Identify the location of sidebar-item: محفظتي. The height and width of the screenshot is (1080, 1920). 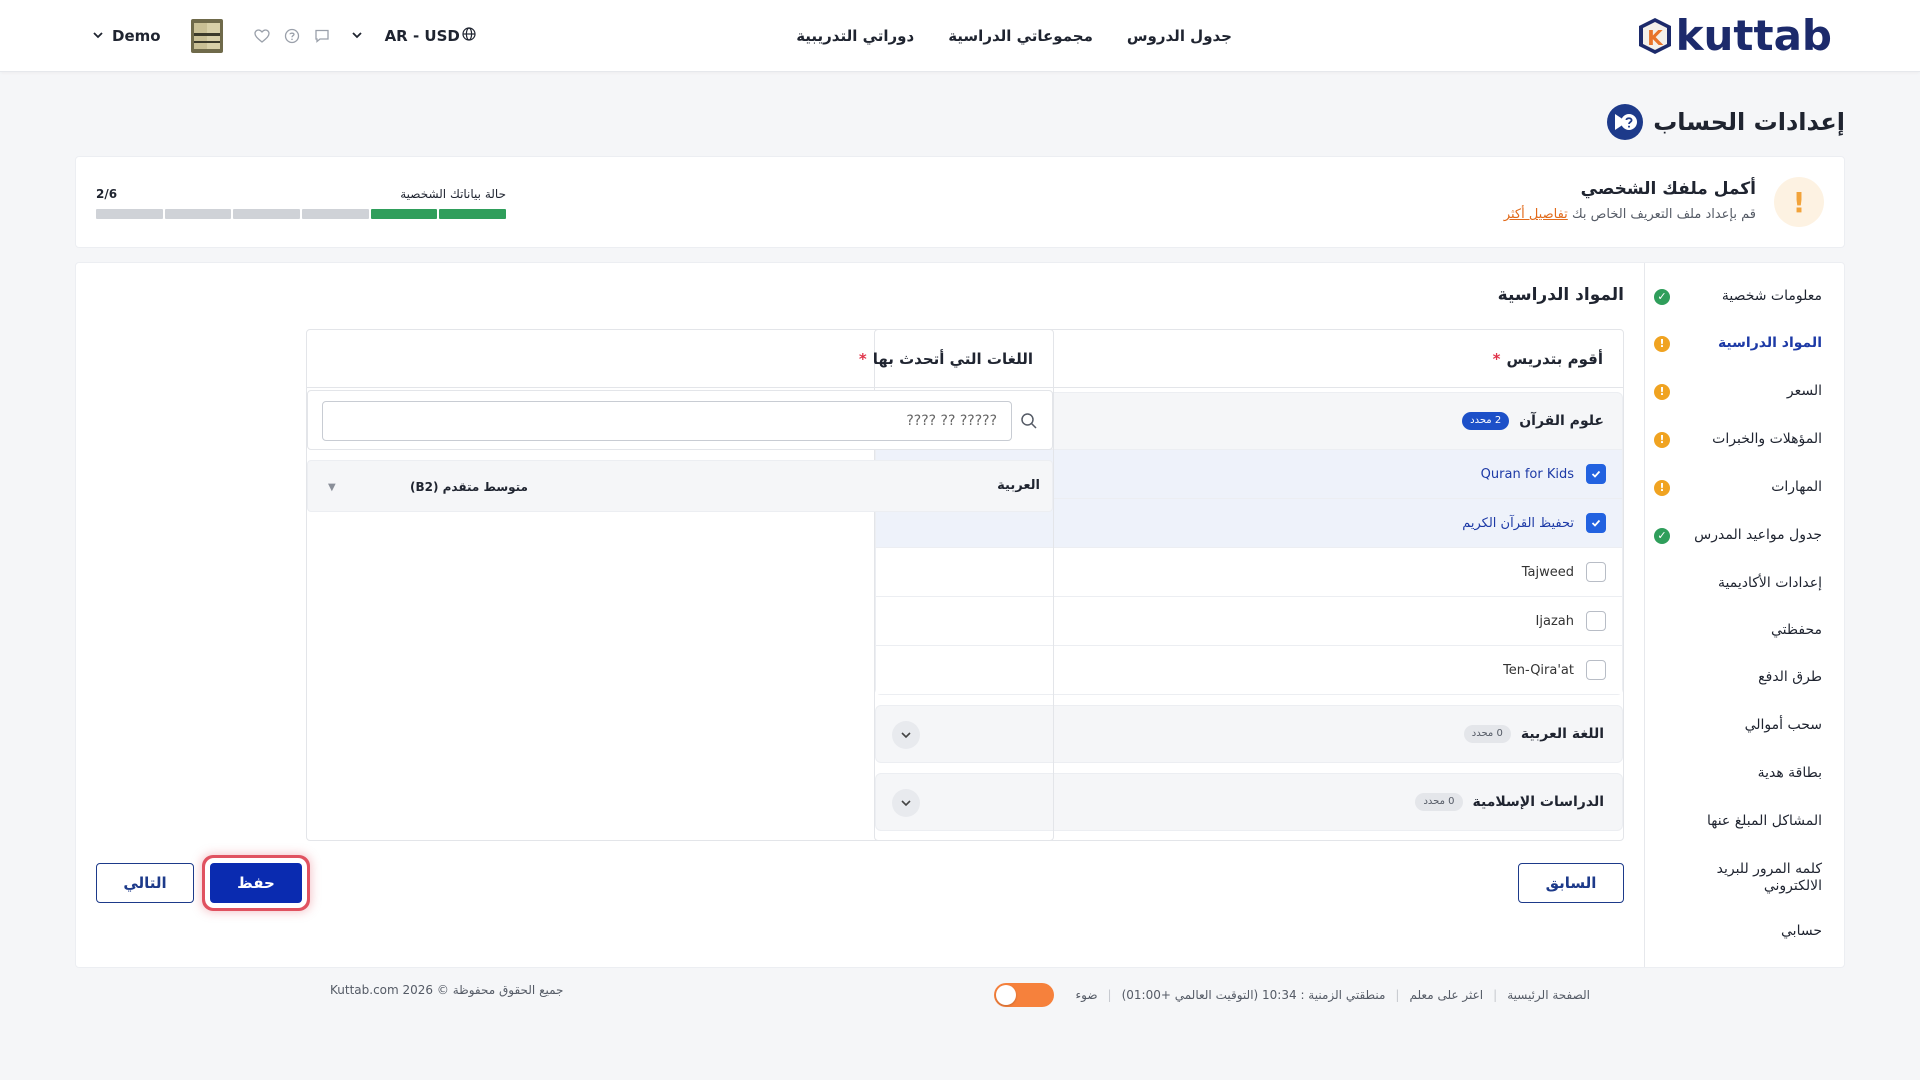
(1738, 630).